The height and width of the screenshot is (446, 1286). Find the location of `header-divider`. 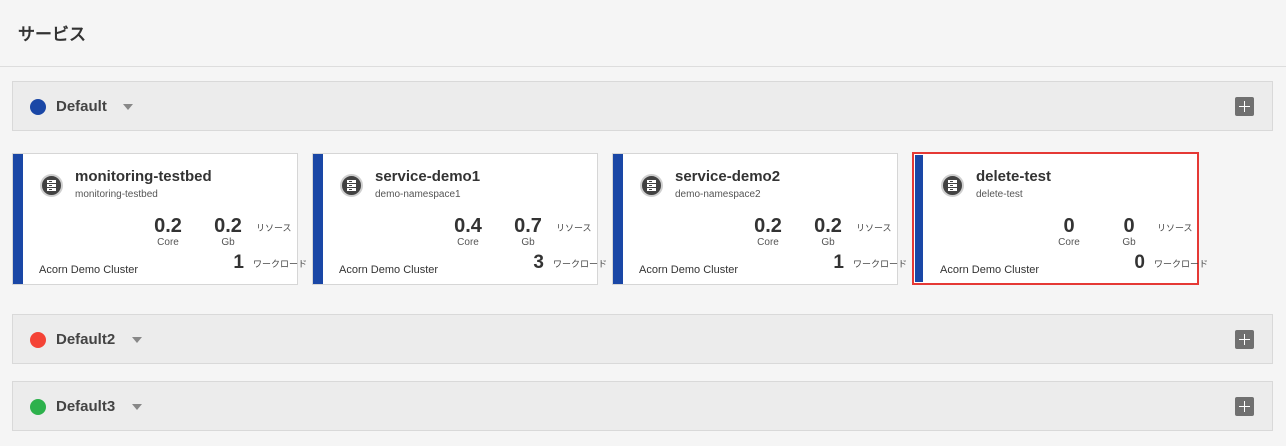

header-divider is located at coordinates (643, 66).